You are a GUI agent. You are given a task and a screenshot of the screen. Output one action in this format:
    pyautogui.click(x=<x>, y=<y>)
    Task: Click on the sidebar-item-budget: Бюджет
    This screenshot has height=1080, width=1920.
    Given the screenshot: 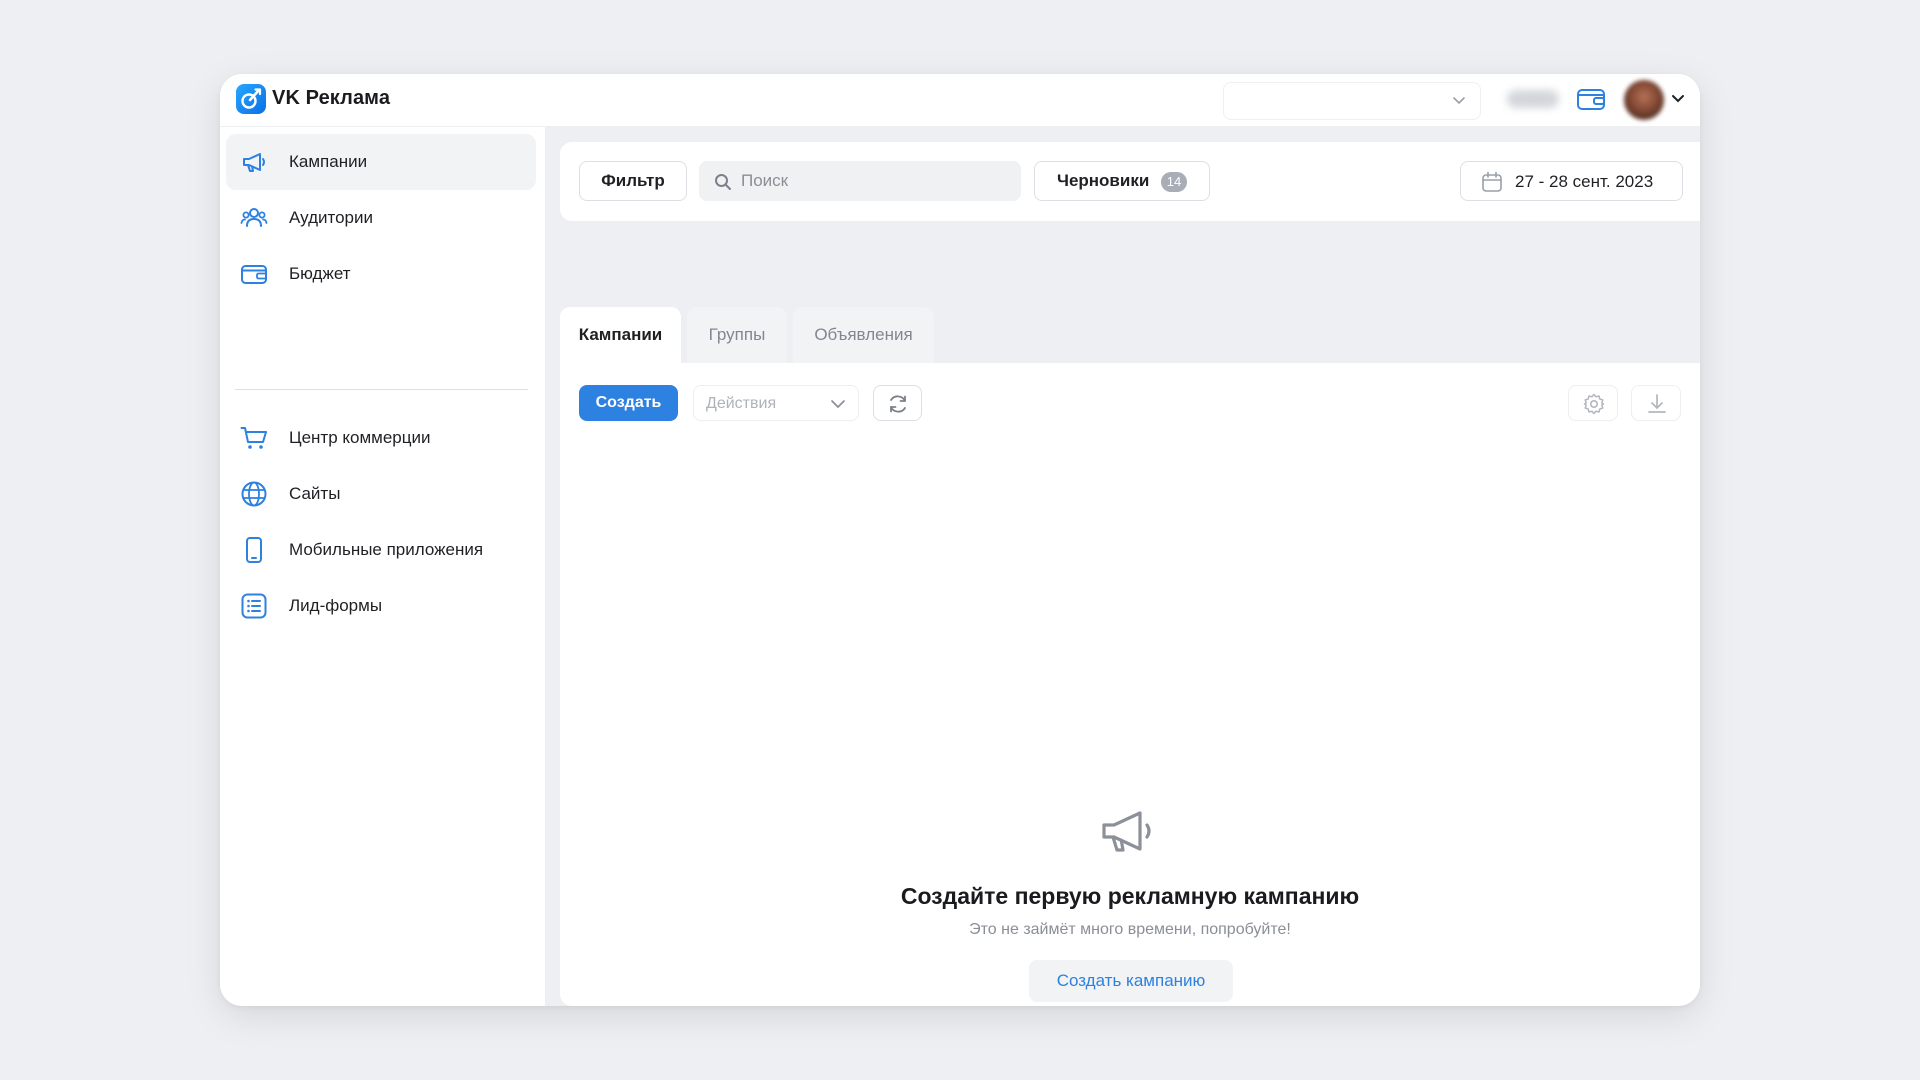 What is the action you would take?
    pyautogui.click(x=381, y=274)
    